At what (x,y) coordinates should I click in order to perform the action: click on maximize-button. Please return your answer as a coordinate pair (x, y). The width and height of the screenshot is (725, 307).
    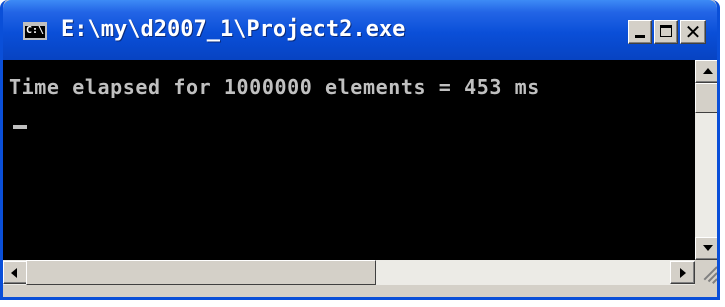
    Looking at the image, I should click on (666, 32).